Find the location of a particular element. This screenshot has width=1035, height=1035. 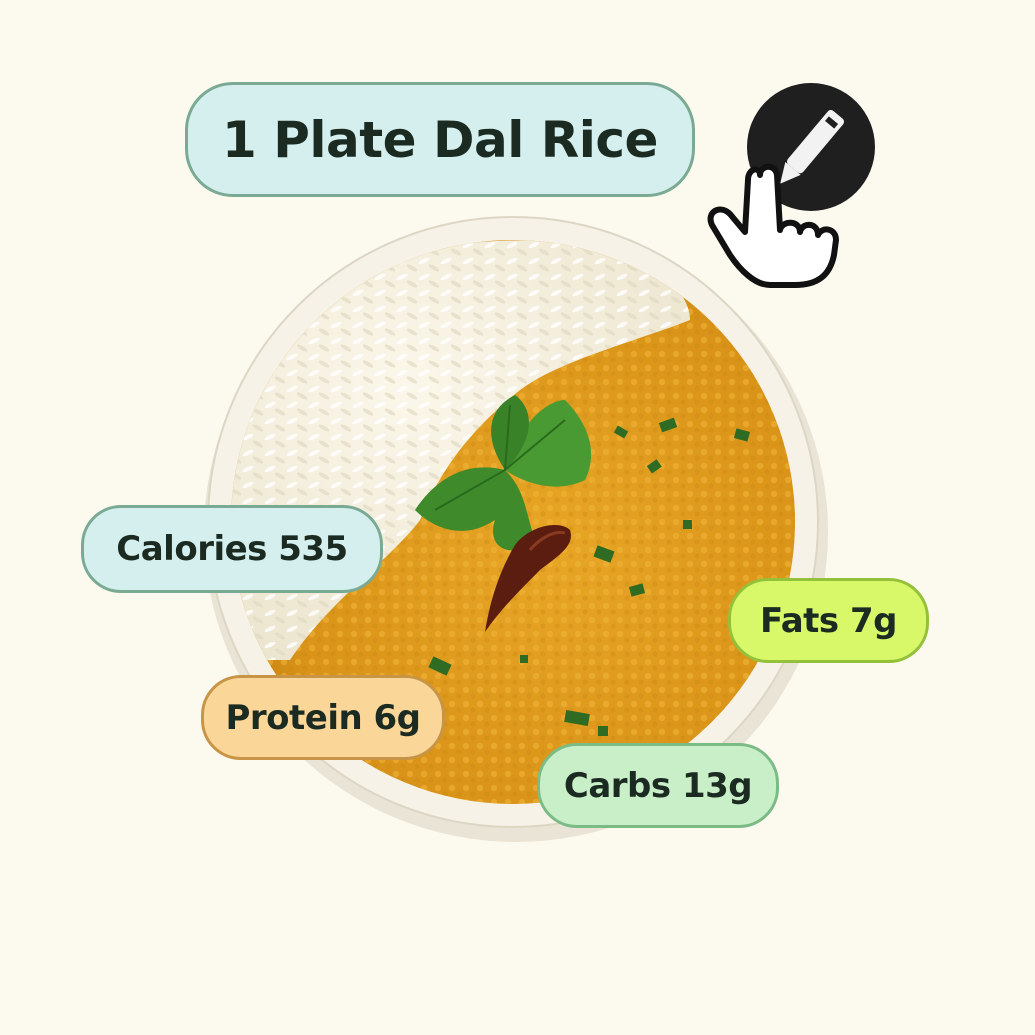

fats-badge: Fats 7g is located at coordinates (828, 620).